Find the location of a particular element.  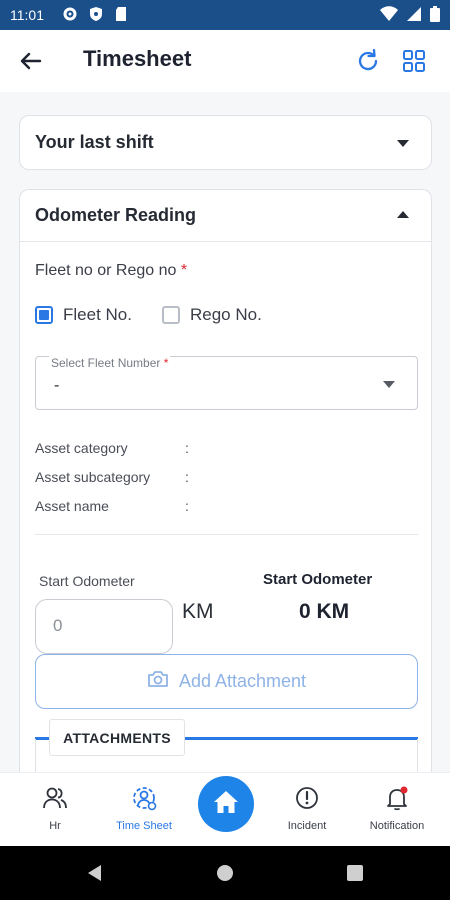

asset-name-row: Asset name : is located at coordinates (112, 506).